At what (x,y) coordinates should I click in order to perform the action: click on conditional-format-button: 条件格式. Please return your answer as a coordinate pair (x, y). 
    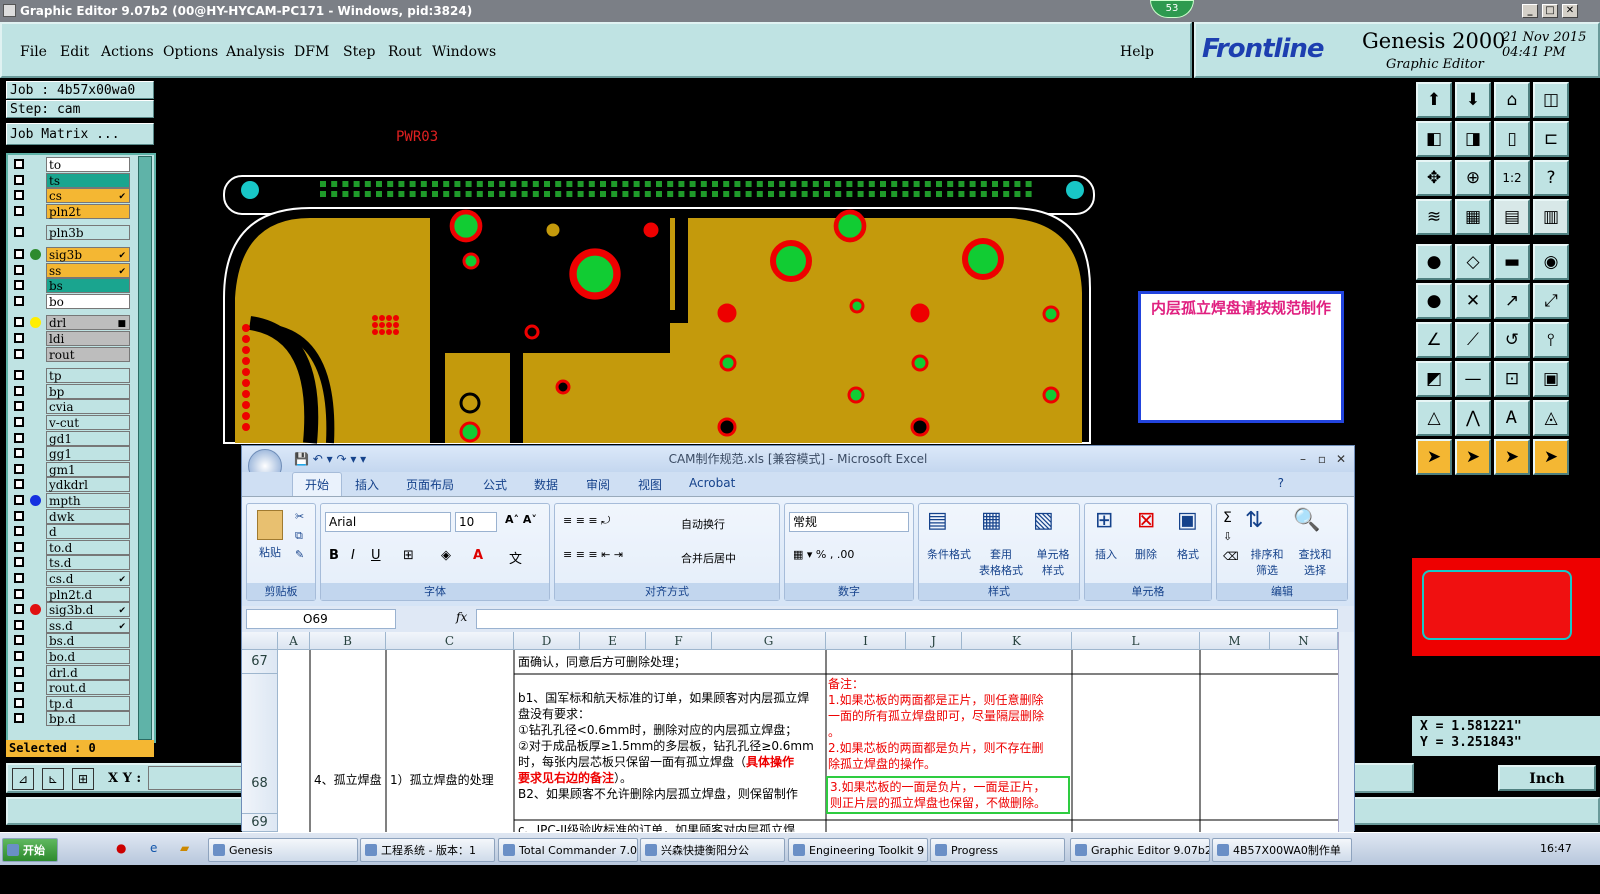
    Looking at the image, I should click on (949, 554).